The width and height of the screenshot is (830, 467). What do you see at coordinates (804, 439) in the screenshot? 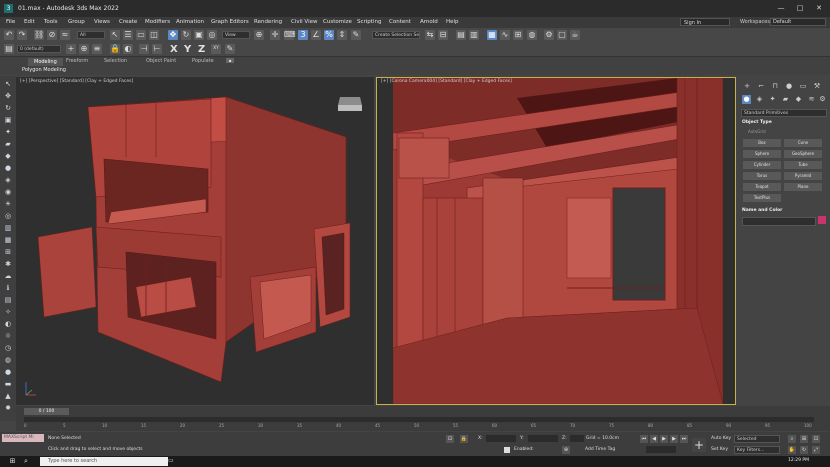
I see `zoom-all-icon: ⊞` at bounding box center [804, 439].